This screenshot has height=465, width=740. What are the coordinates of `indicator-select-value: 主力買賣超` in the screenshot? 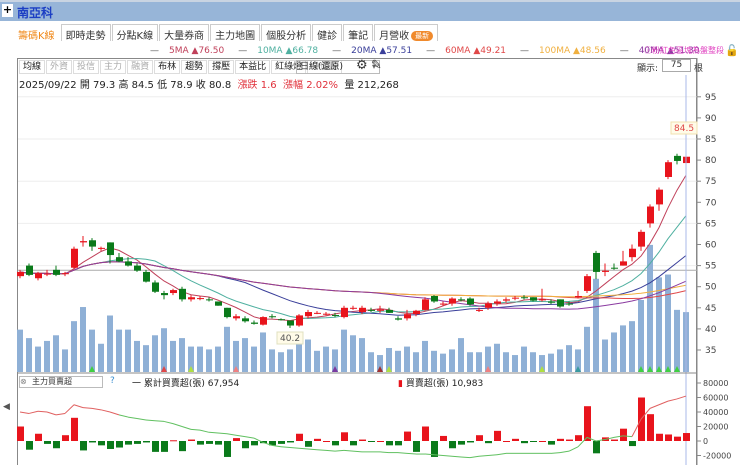 It's located at (52, 381).